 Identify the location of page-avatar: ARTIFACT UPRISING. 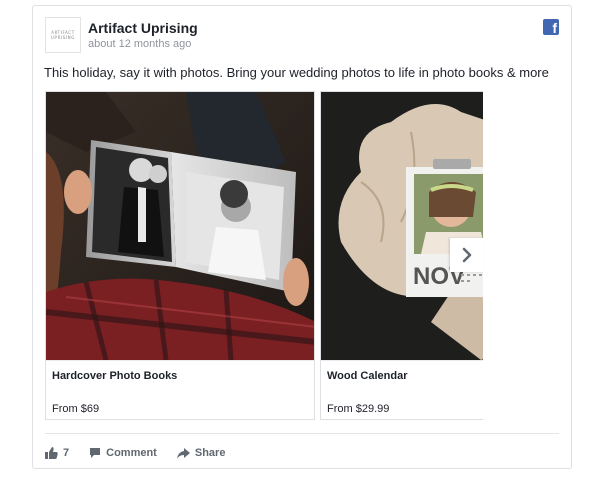
(63, 35).